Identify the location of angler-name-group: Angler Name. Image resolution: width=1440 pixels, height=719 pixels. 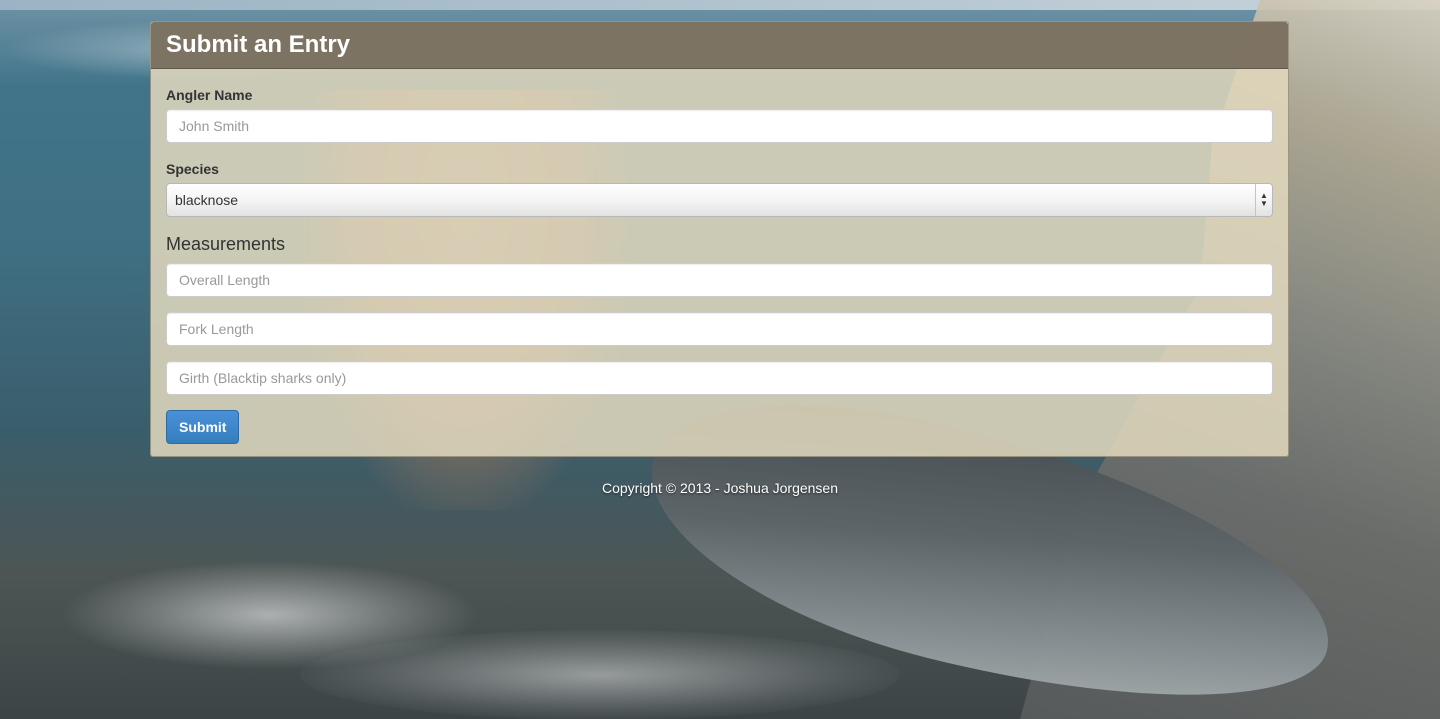
(719, 115).